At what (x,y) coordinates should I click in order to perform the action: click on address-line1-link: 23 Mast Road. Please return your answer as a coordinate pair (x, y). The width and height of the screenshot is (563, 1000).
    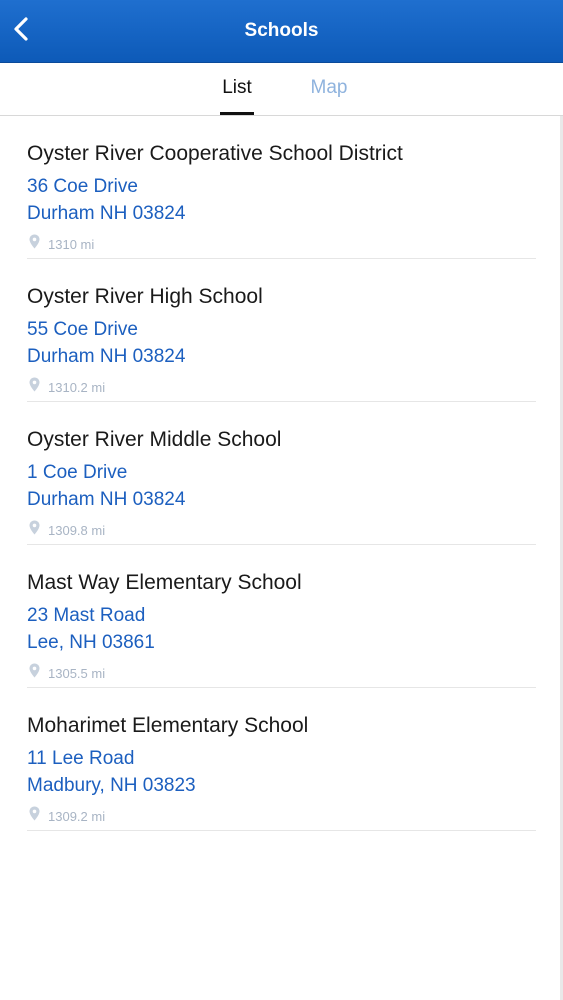
    Looking at the image, I should click on (86, 616).